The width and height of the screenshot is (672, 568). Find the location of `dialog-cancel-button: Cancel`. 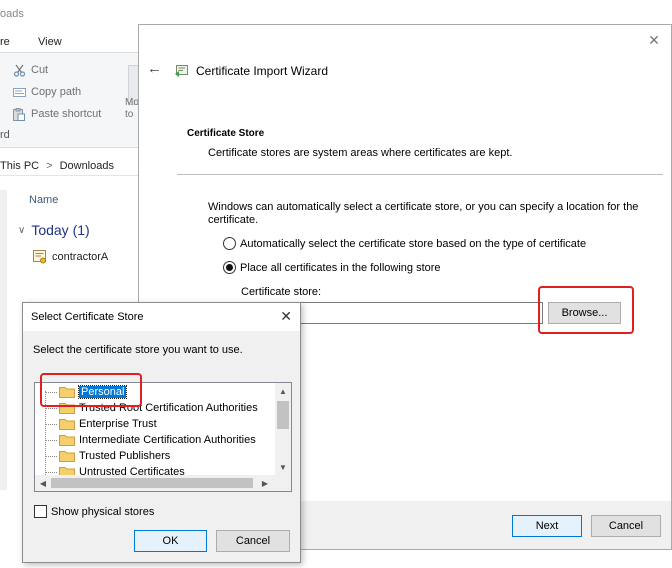

dialog-cancel-button: Cancel is located at coordinates (253, 541).